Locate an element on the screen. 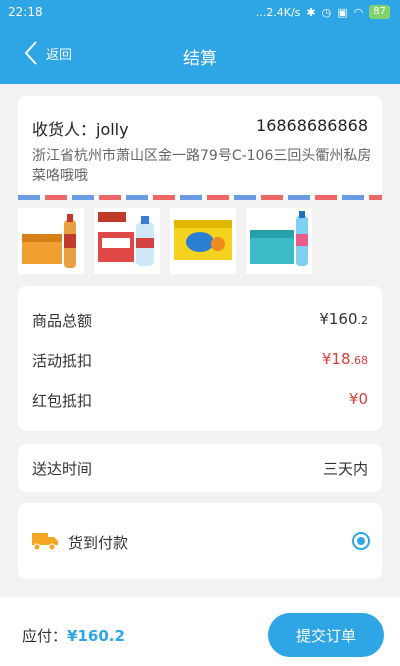  nav-bar: 返回 结算 is located at coordinates (200, 55).